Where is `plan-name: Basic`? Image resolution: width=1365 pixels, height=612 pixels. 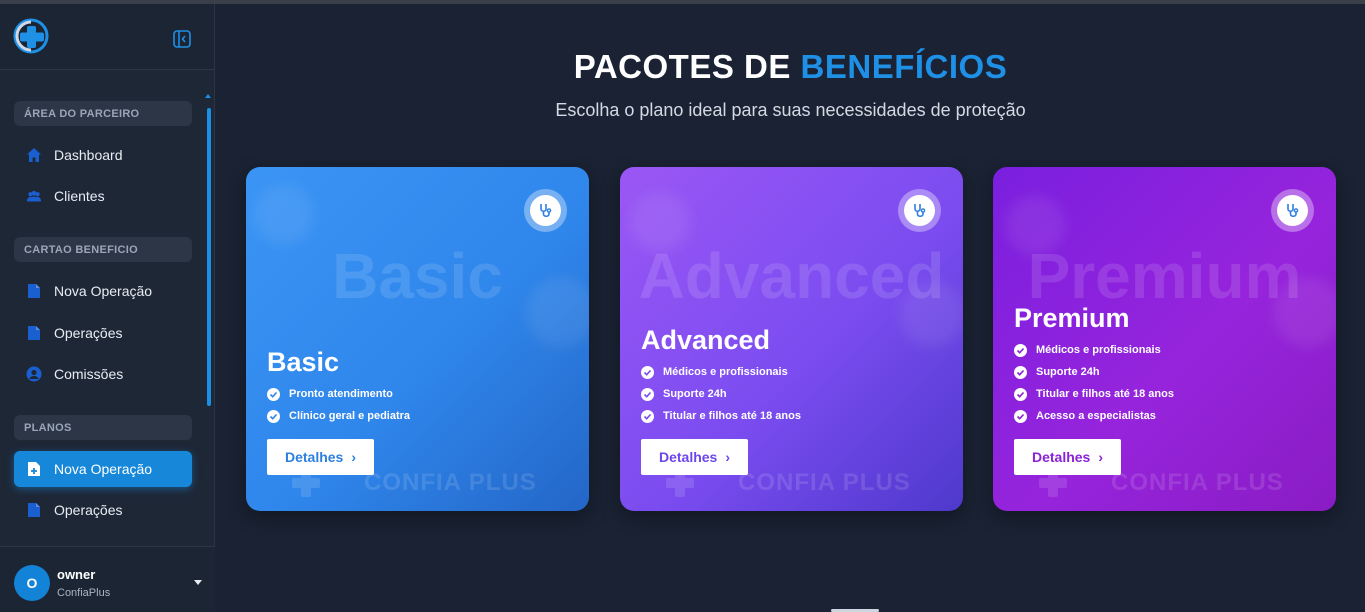 plan-name: Basic is located at coordinates (303, 362).